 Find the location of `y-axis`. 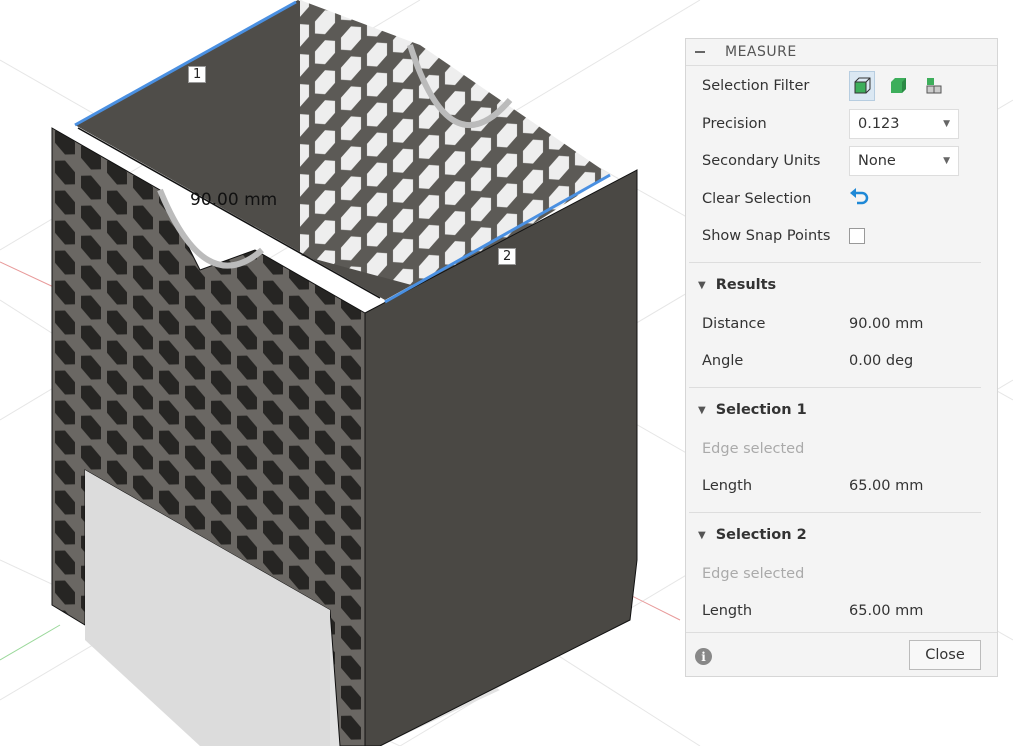

y-axis is located at coordinates (30, 642).